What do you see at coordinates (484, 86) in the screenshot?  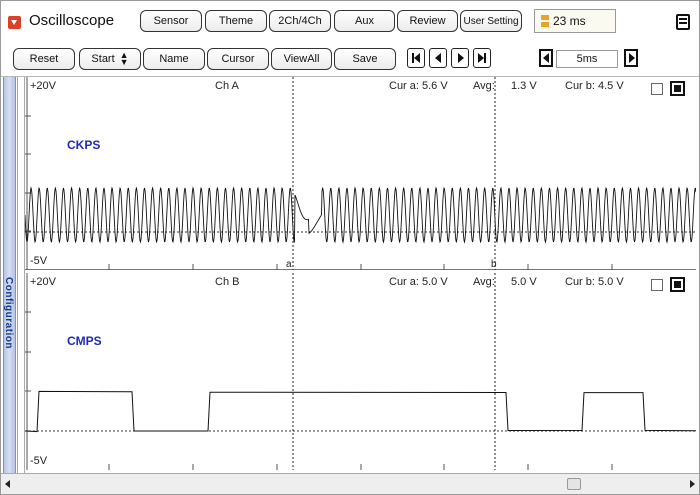 I see `ch-a-avg-label: Avg:` at bounding box center [484, 86].